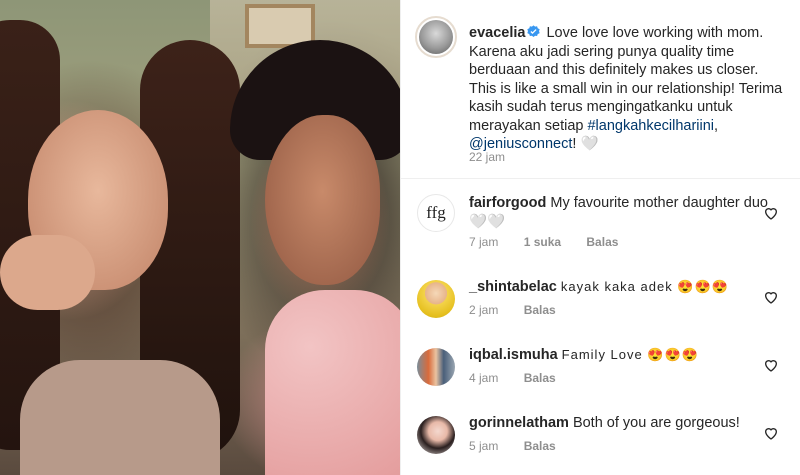 The width and height of the screenshot is (800, 475). Describe the element at coordinates (507, 203) in the screenshot. I see `commenter-username: fairforgood` at that location.